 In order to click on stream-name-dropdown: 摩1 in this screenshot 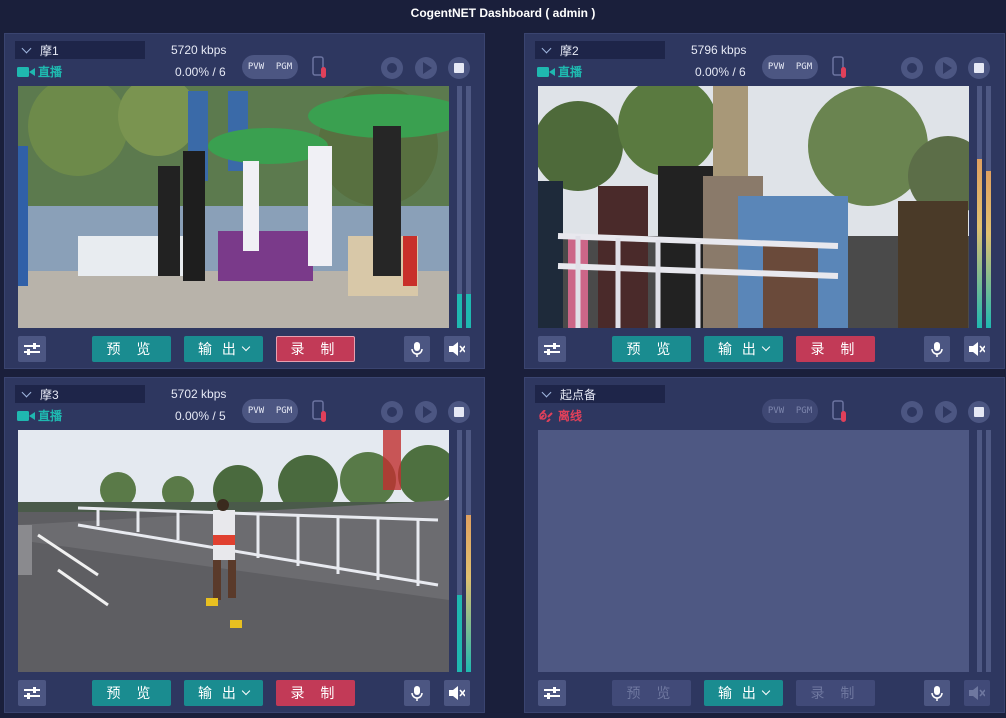, I will do `click(80, 50)`.